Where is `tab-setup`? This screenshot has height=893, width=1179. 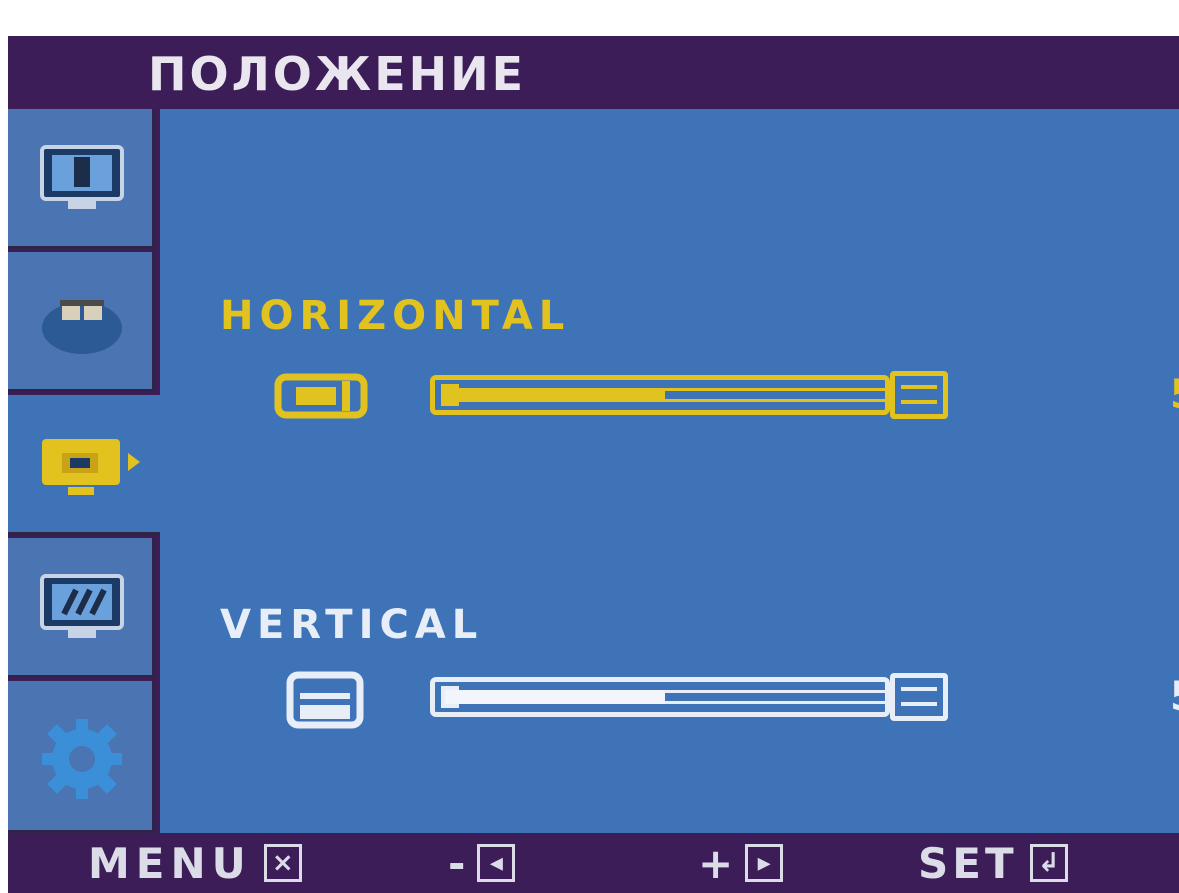 tab-setup is located at coordinates (82, 757).